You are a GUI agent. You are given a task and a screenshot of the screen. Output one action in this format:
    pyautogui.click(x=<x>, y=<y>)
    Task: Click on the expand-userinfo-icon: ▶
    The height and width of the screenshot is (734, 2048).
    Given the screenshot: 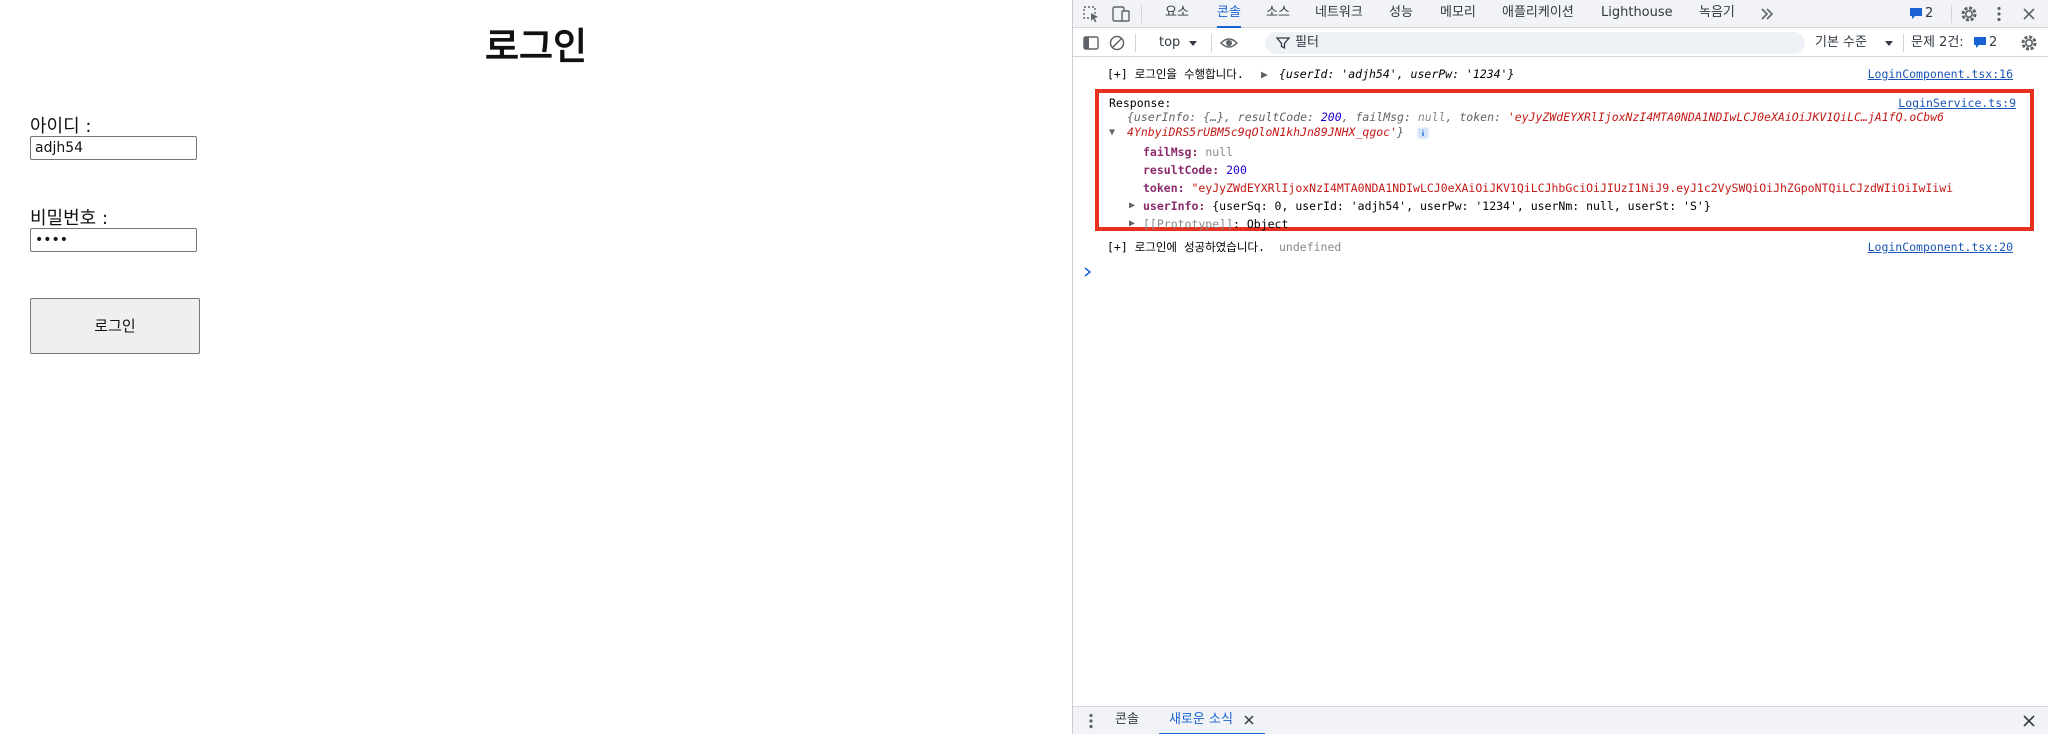 What is the action you would take?
    pyautogui.click(x=1132, y=206)
    